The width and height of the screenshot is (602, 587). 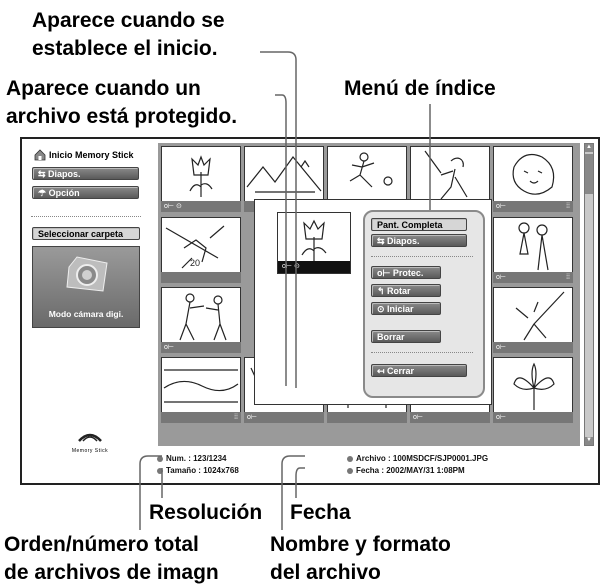 I want to click on select-folder-button: Seleccionar carpeta, so click(x=86, y=233).